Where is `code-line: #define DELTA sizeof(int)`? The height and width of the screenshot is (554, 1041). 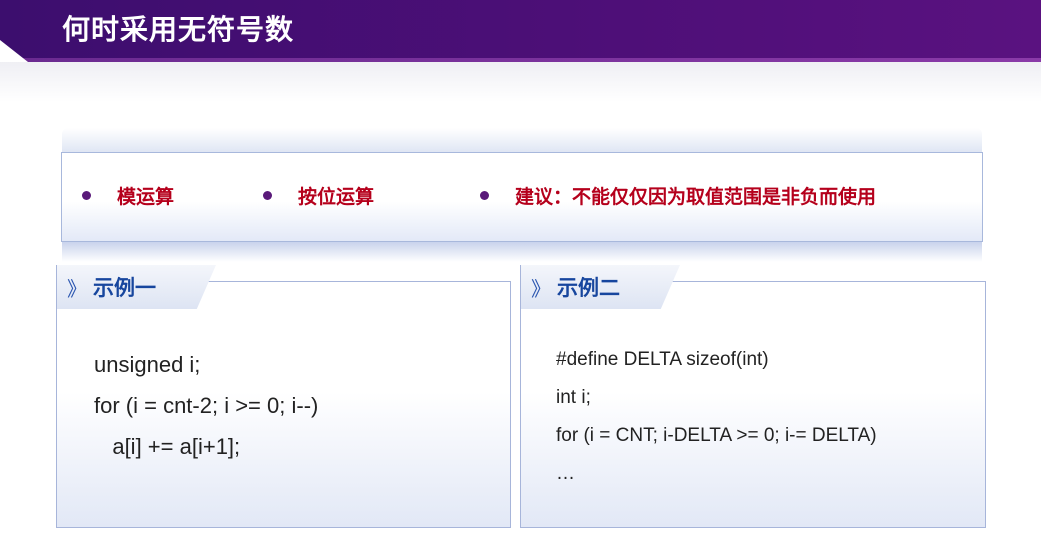 code-line: #define DELTA sizeof(int) is located at coordinates (662, 359).